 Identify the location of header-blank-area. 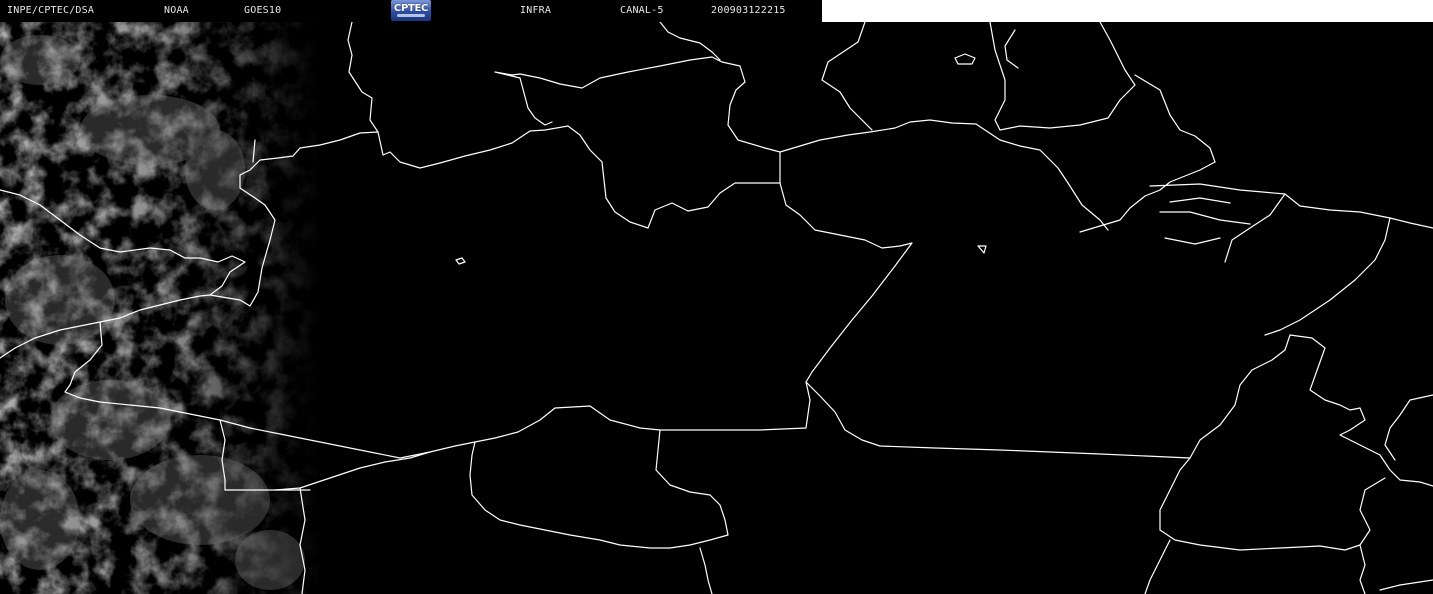
(1127, 11).